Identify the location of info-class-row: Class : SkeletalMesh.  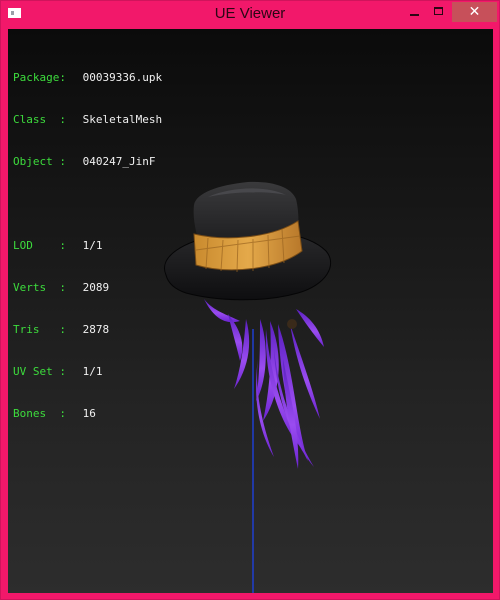
(87, 120).